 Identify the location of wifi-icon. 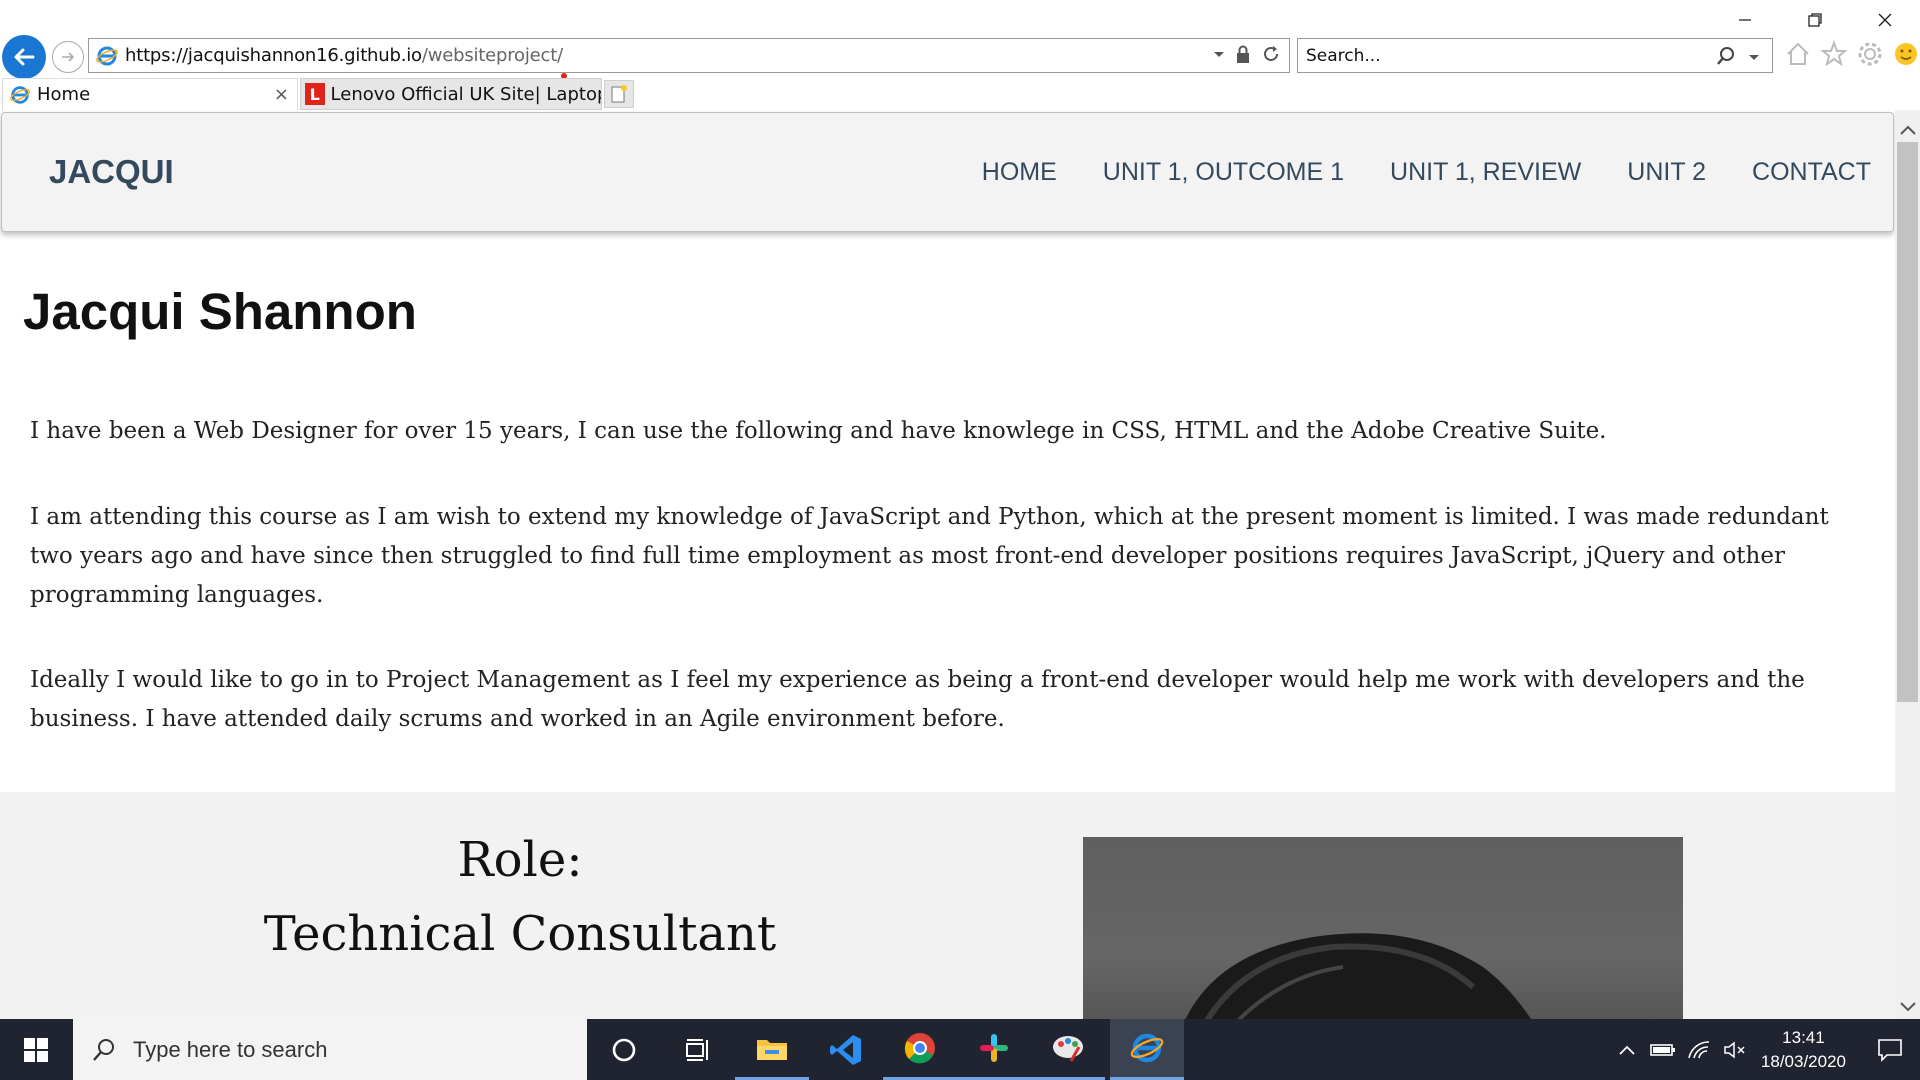
(1699, 1049).